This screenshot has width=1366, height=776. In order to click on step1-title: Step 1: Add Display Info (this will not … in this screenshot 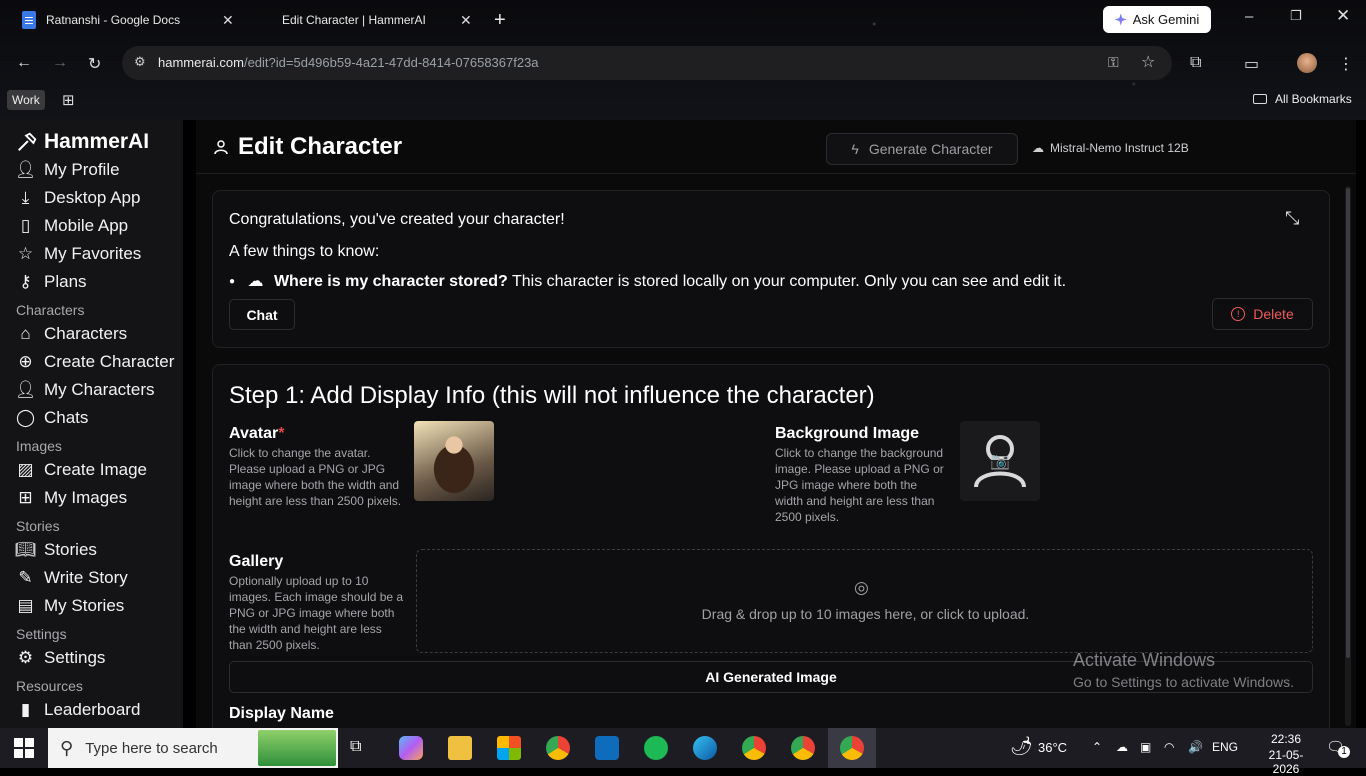, I will do `click(552, 395)`.